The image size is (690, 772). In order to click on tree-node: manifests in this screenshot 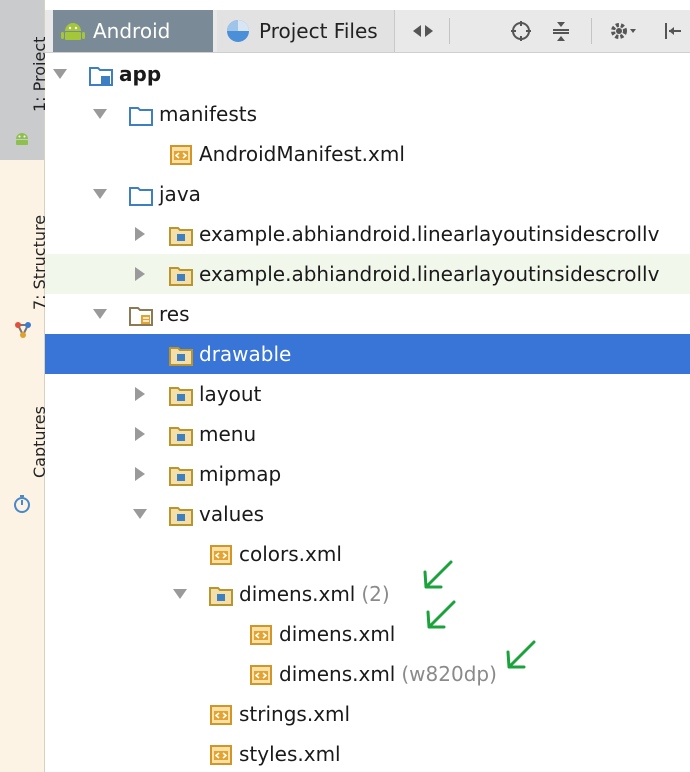, I will do `click(193, 114)`.